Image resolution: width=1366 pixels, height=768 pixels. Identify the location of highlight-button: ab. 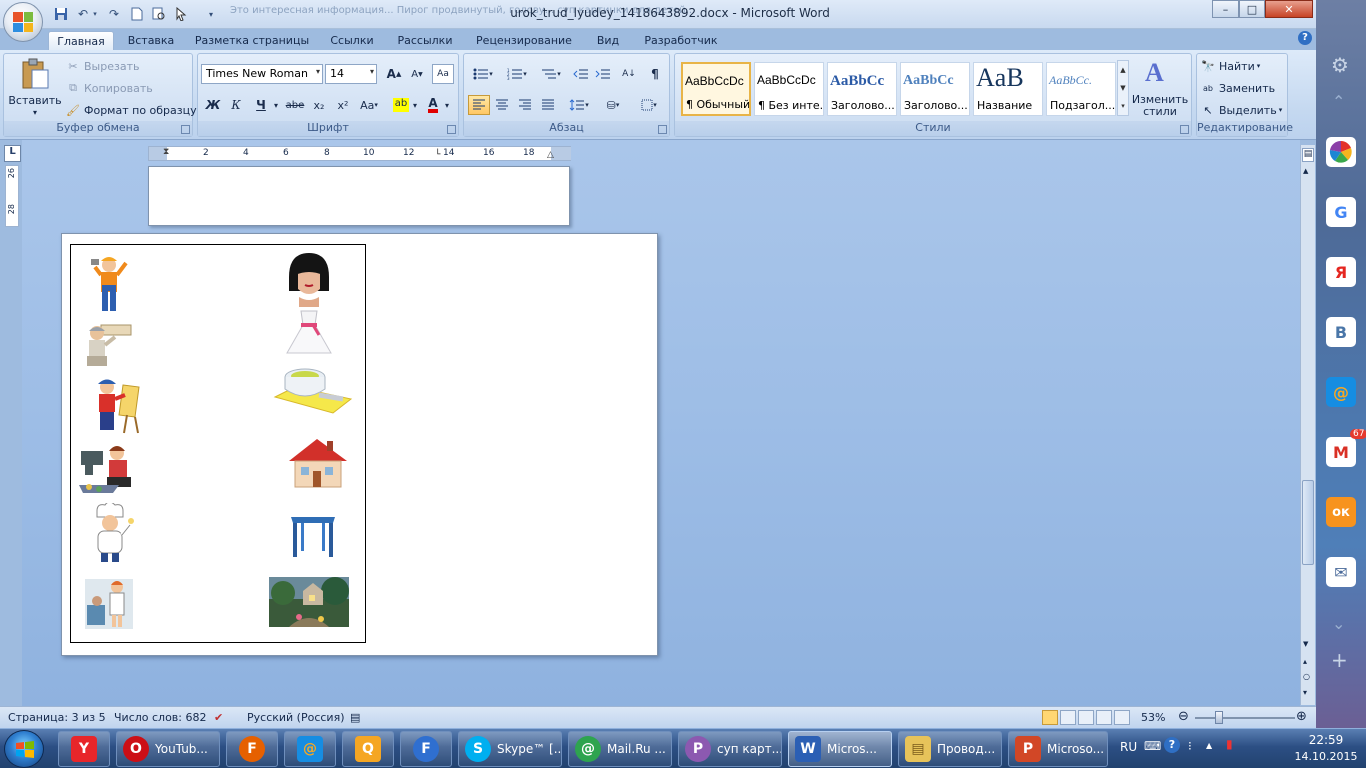
(401, 105).